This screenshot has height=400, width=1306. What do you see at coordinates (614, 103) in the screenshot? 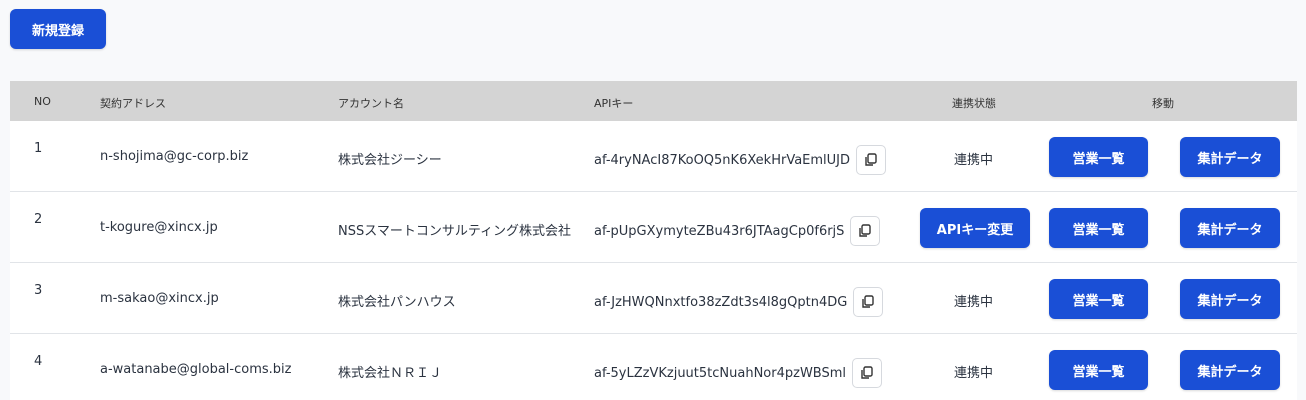
I see `header-api-key: APIキー` at bounding box center [614, 103].